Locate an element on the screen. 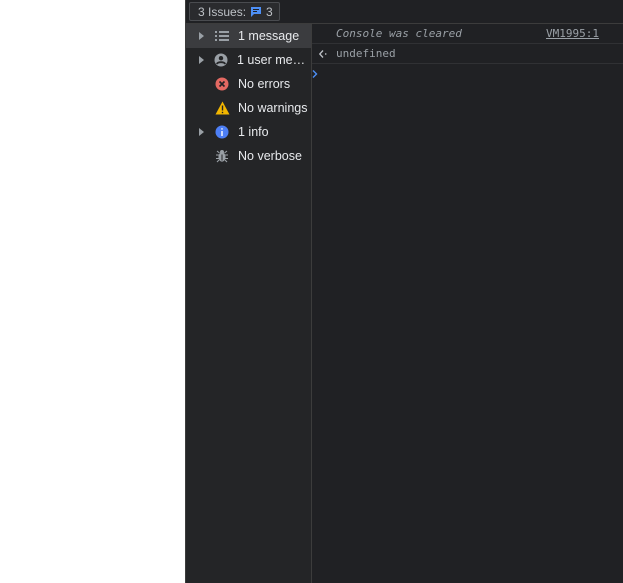 This screenshot has height=583, width=623. result-arrow-icon is located at coordinates (324, 53).